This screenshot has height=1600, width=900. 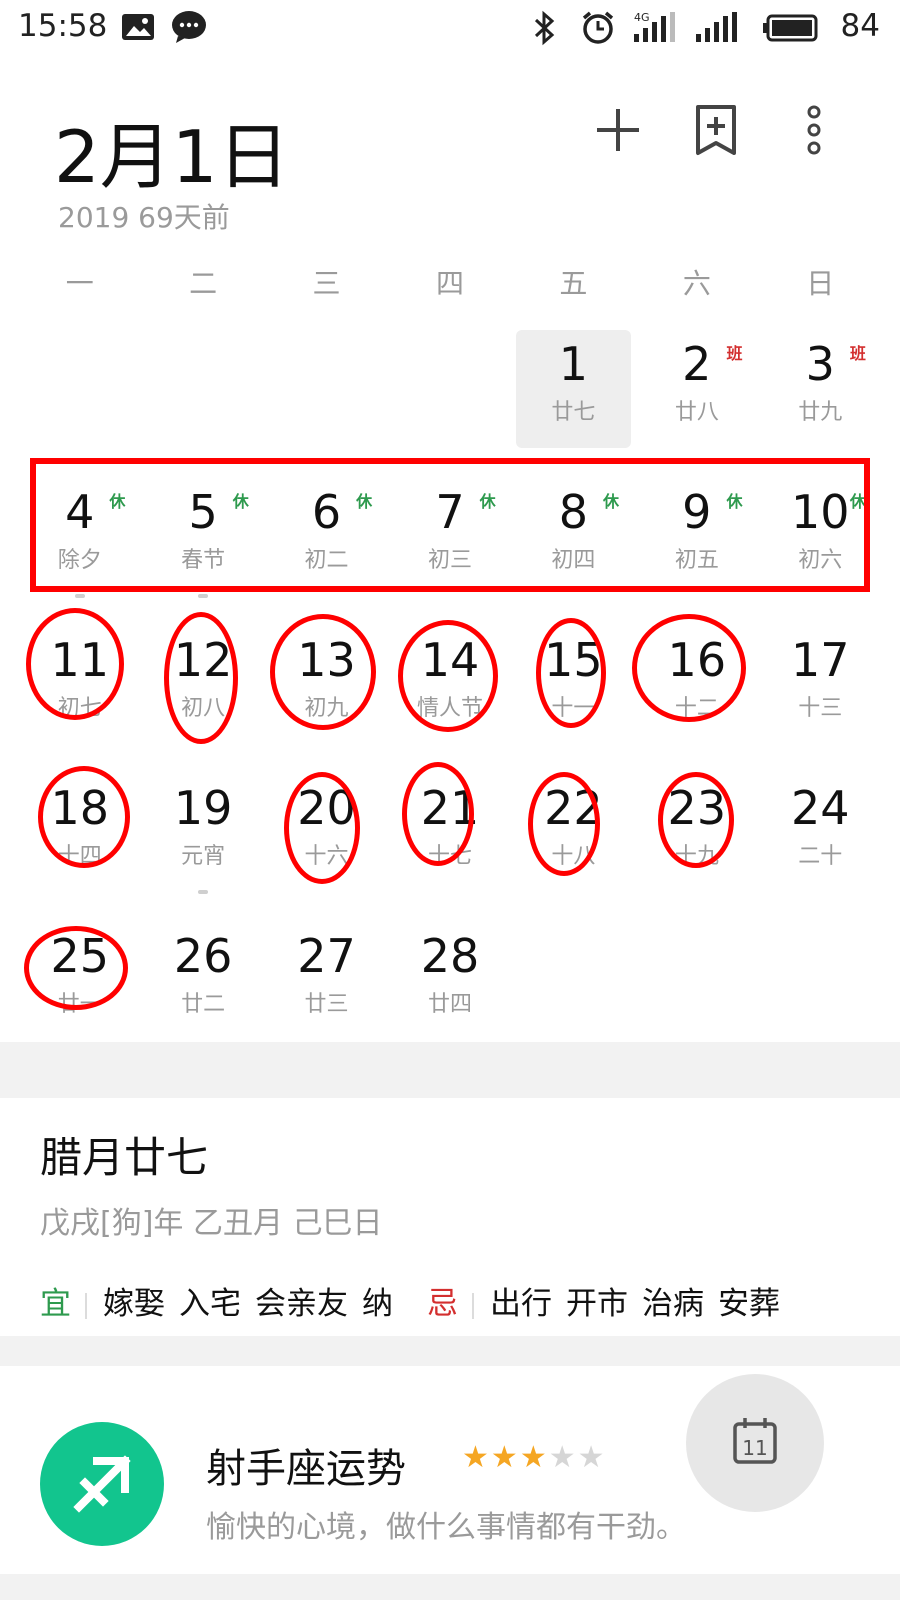 What do you see at coordinates (203, 956) in the screenshot?
I see `day-number: 26` at bounding box center [203, 956].